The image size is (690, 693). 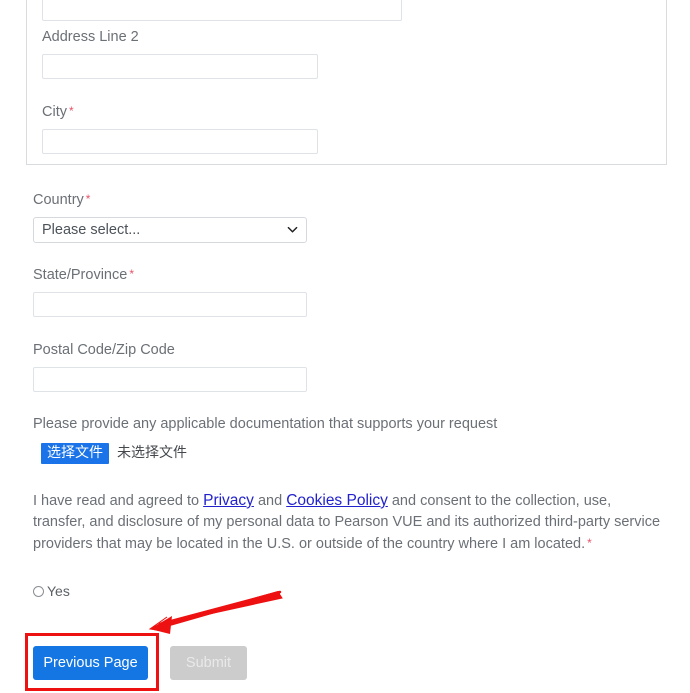 I want to click on address-line-2-label: Address Line 2, so click(x=90, y=37).